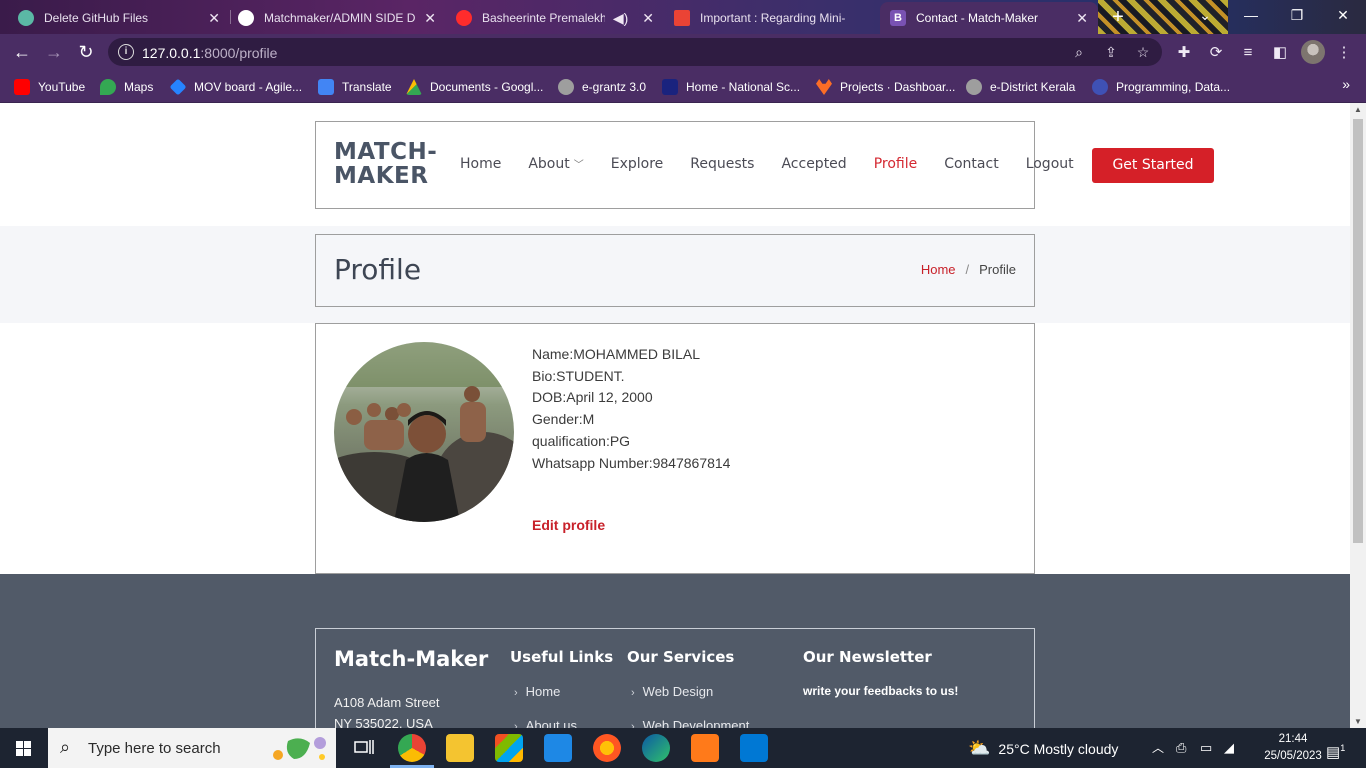 The width and height of the screenshot is (1366, 768). Describe the element at coordinates (1118, 17) in the screenshot. I see `new-tab-icon: +` at that location.